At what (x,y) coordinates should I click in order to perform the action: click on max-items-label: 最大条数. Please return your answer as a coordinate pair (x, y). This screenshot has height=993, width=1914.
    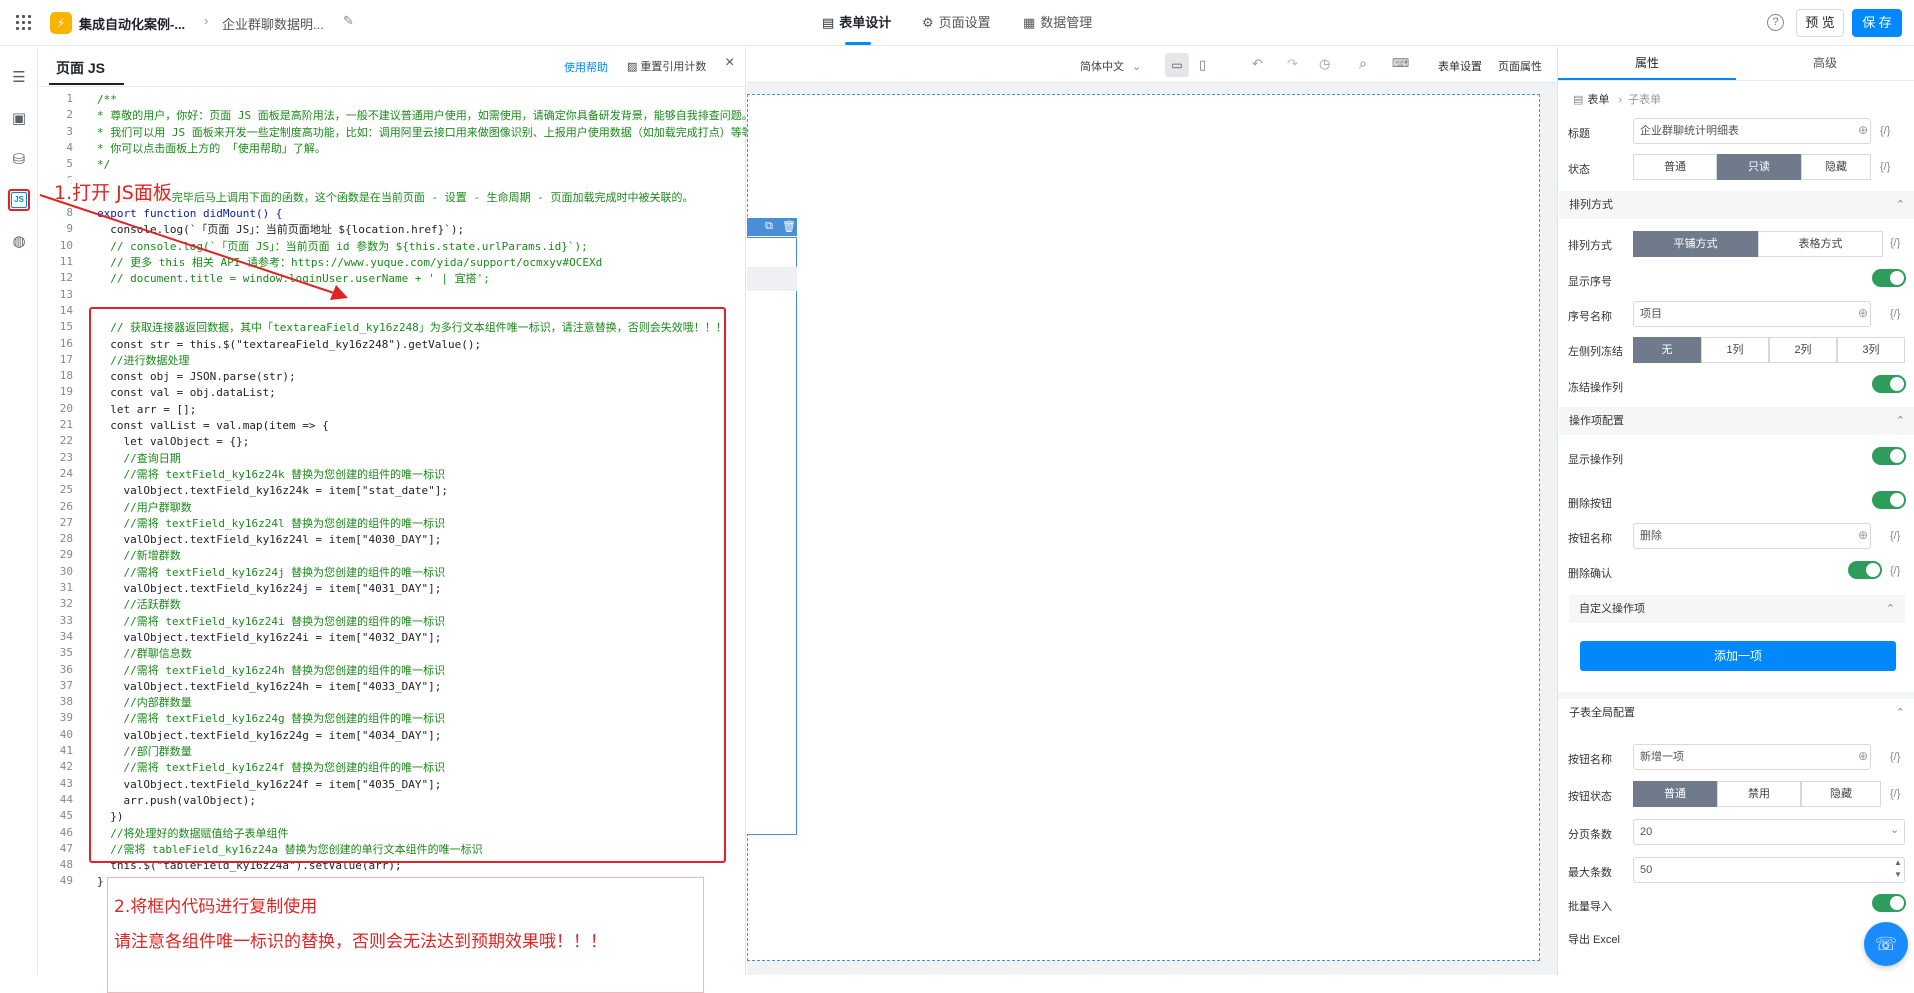
    Looking at the image, I should click on (1590, 873).